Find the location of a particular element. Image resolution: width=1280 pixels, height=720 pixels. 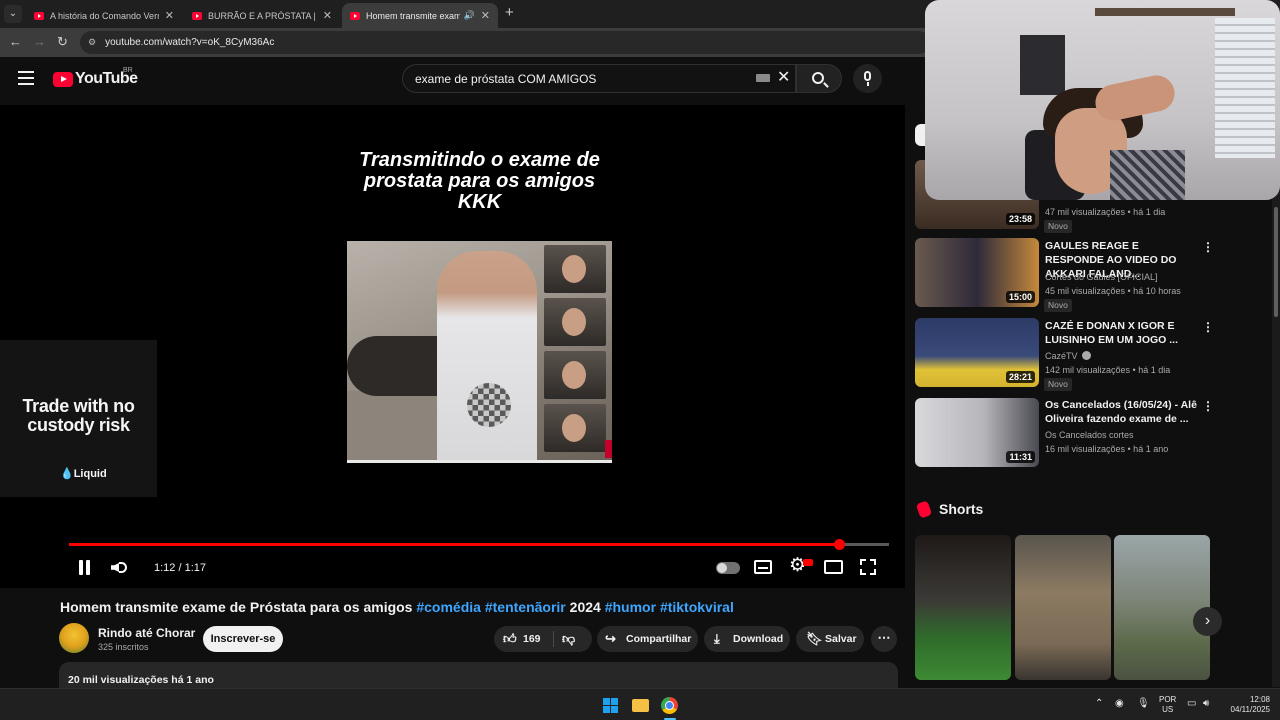

browser-tab: A história do Comando Vermelho ✕ is located at coordinates (104, 15).